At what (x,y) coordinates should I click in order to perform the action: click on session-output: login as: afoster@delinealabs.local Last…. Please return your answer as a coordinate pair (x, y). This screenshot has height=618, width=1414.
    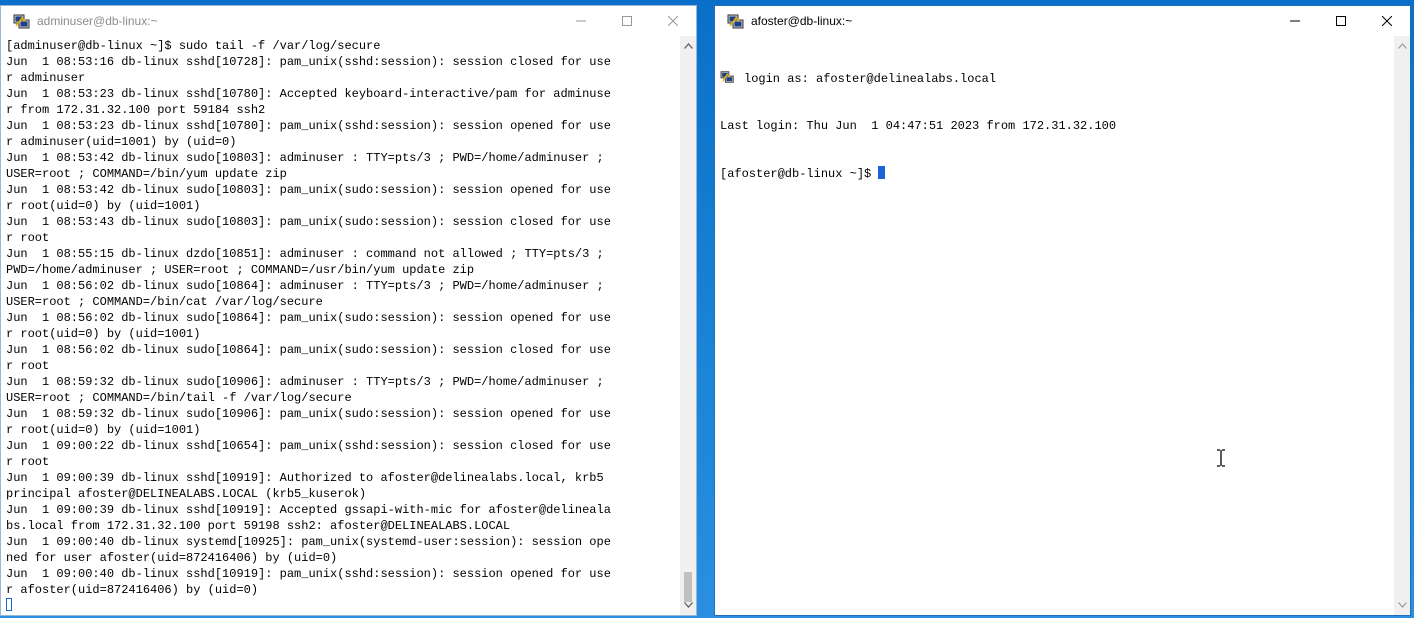
    Looking at the image, I should click on (1054, 125).